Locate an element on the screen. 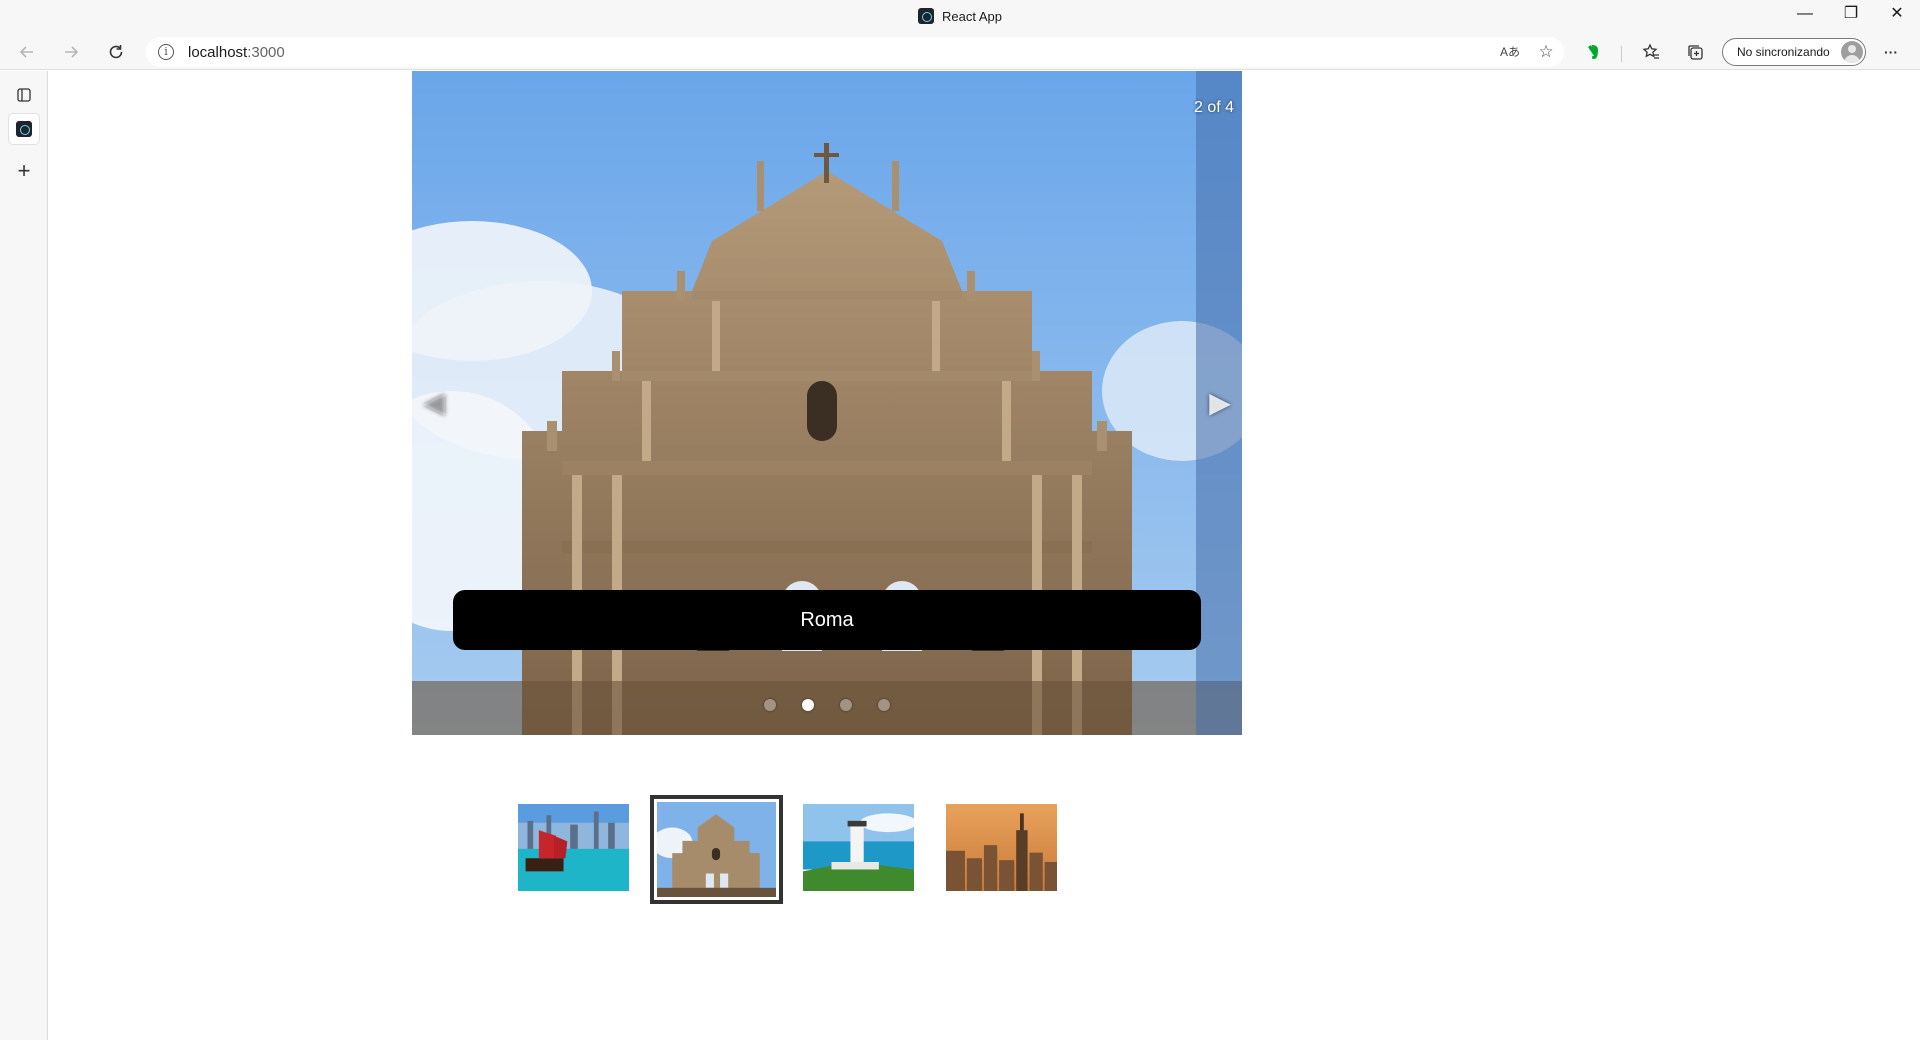  url-text: localhost:3000 is located at coordinates (236, 52).